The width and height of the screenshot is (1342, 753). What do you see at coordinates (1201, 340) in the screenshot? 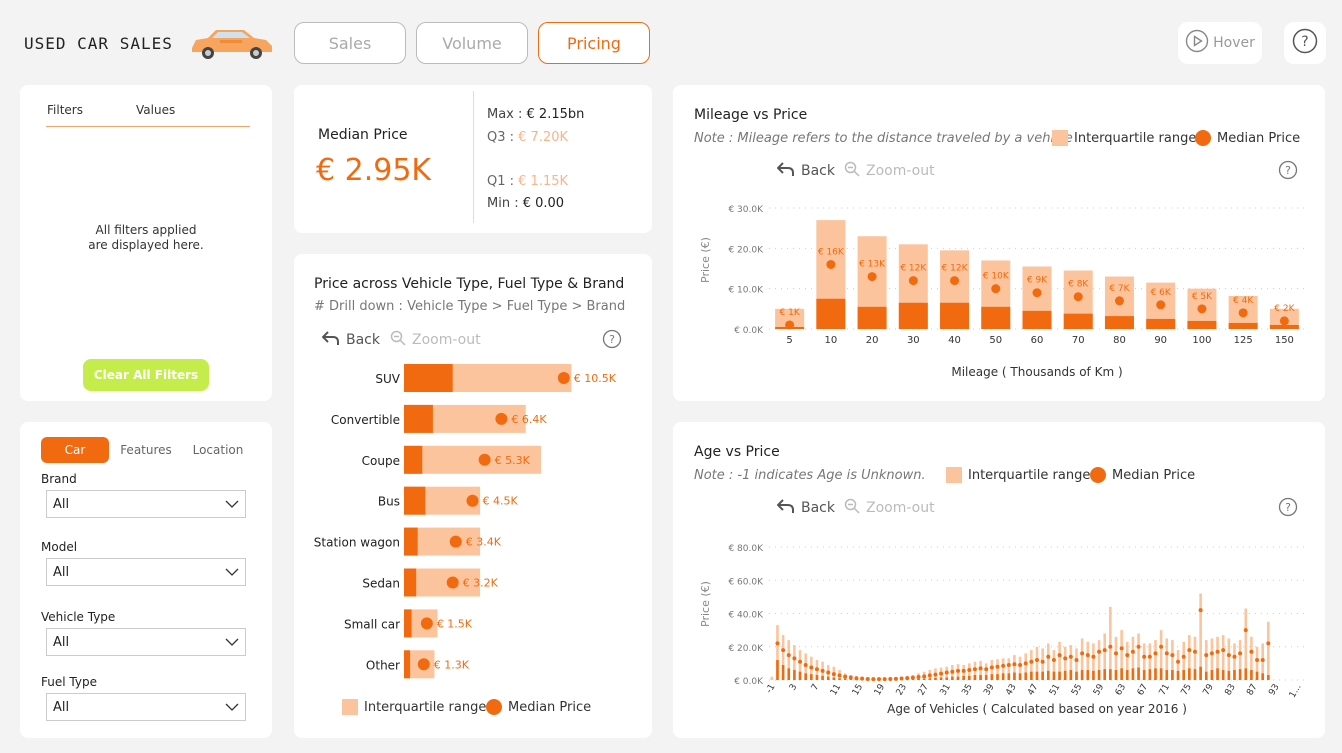
I see `x-tick-label: 100` at bounding box center [1201, 340].